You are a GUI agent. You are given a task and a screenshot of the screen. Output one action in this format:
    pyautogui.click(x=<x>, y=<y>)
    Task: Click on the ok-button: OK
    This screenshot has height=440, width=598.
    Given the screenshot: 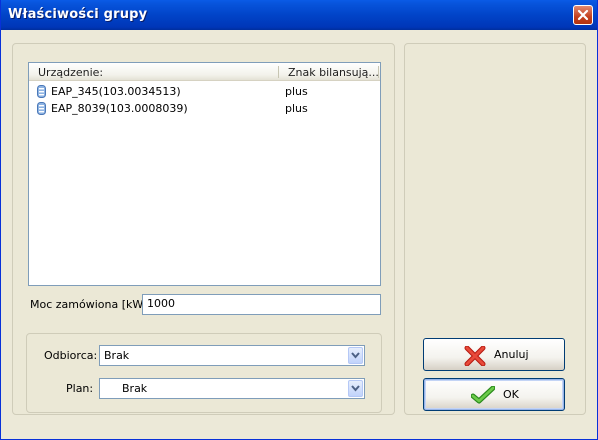 What is the action you would take?
    pyautogui.click(x=494, y=394)
    